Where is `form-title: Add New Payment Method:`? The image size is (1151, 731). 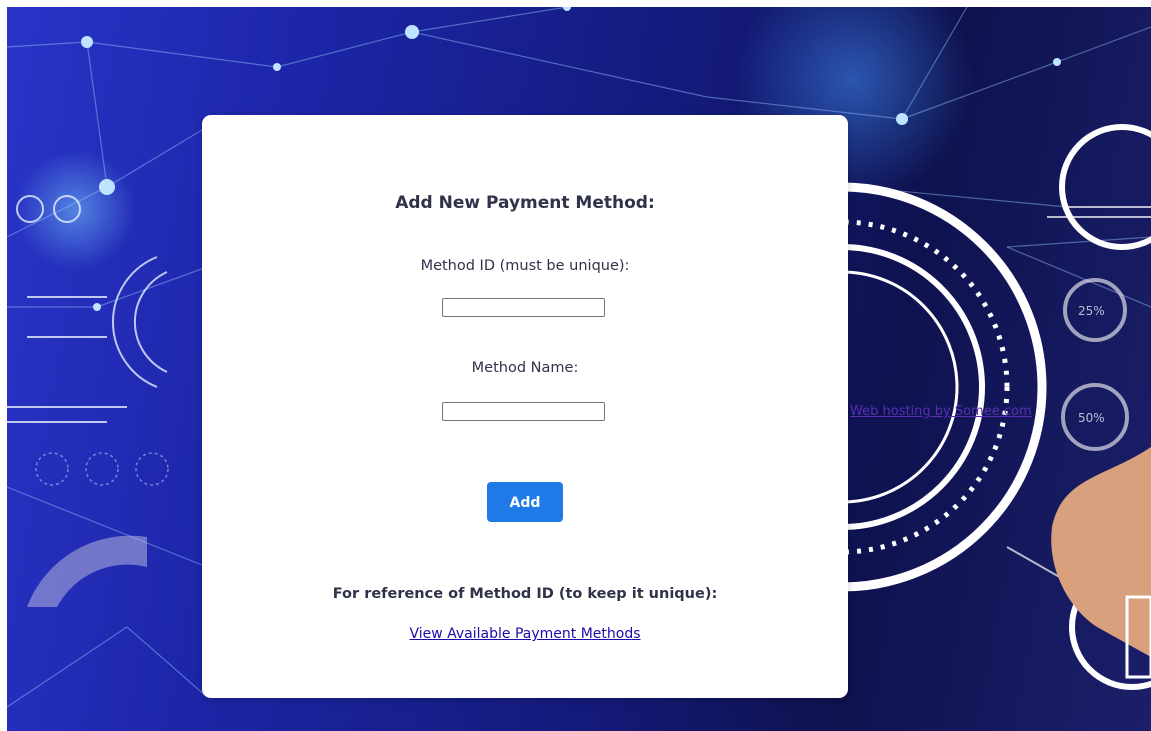
form-title: Add New Payment Method: is located at coordinates (525, 203).